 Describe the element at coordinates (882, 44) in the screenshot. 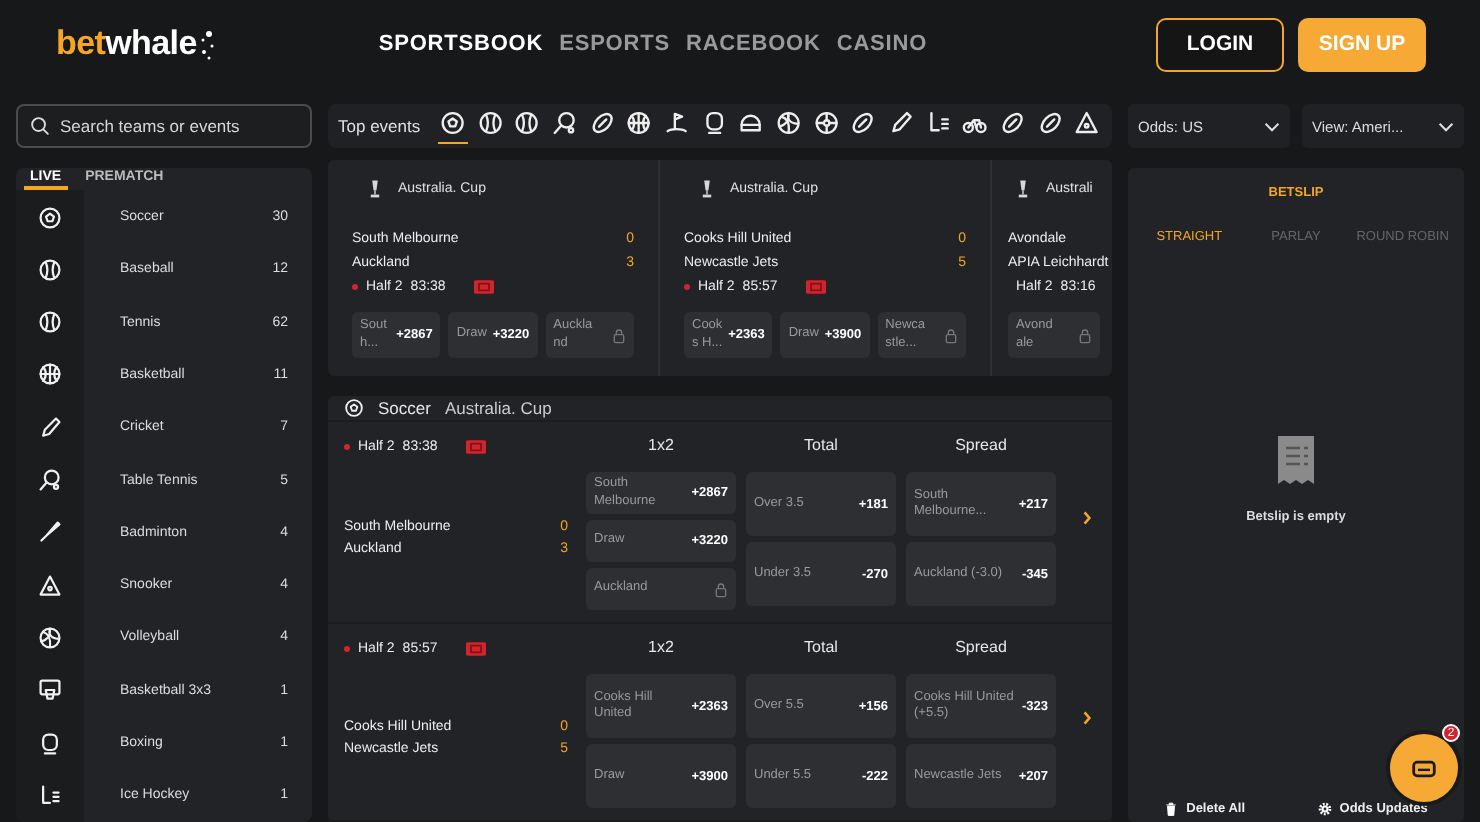

I see `nav-link: CASINO` at that location.